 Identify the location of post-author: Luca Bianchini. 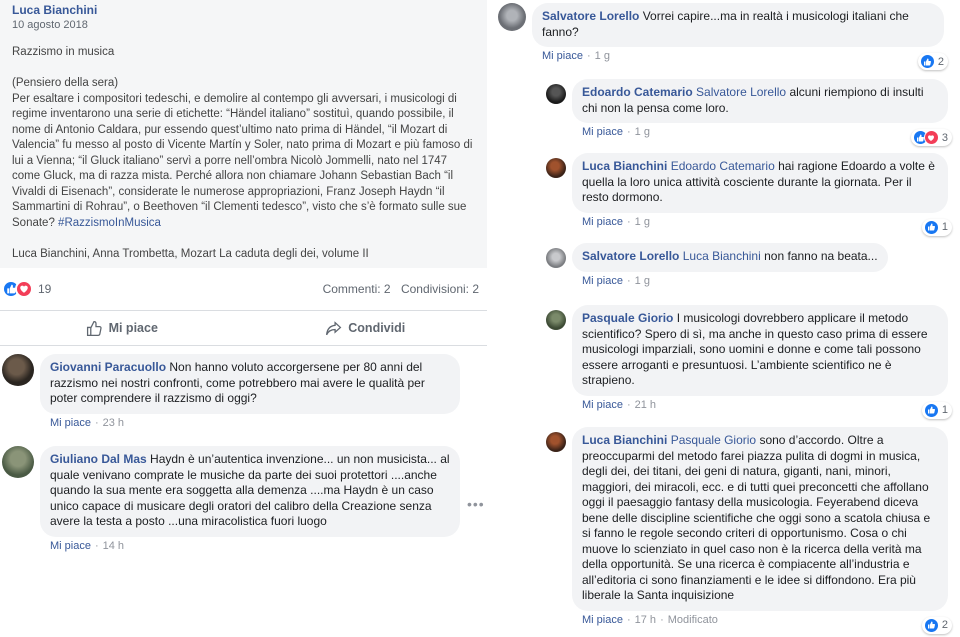
(243, 10).